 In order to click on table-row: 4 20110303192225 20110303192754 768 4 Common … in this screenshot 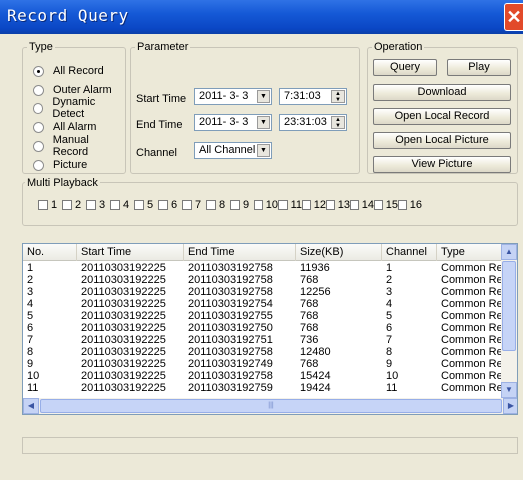, I will do `click(263, 304)`.